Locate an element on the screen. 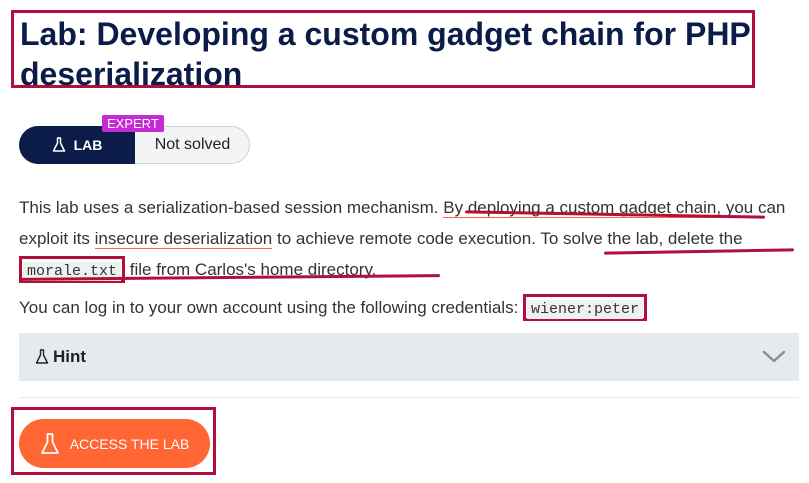  access-lab-label: ACCESS THE LAB is located at coordinates (129, 443).